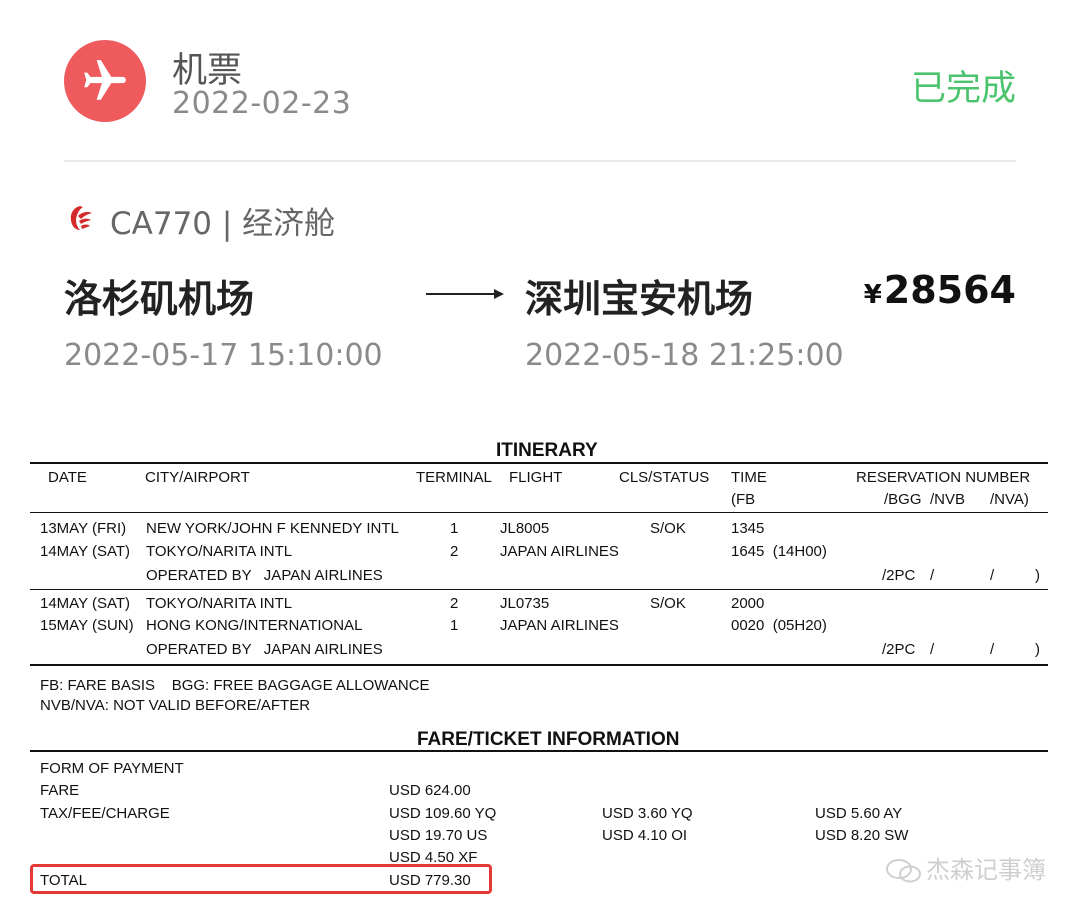 This screenshot has width=1080, height=914. What do you see at coordinates (254, 625) in the screenshot?
I see `row-city: HONG KONG/INTERNATIONAL` at bounding box center [254, 625].